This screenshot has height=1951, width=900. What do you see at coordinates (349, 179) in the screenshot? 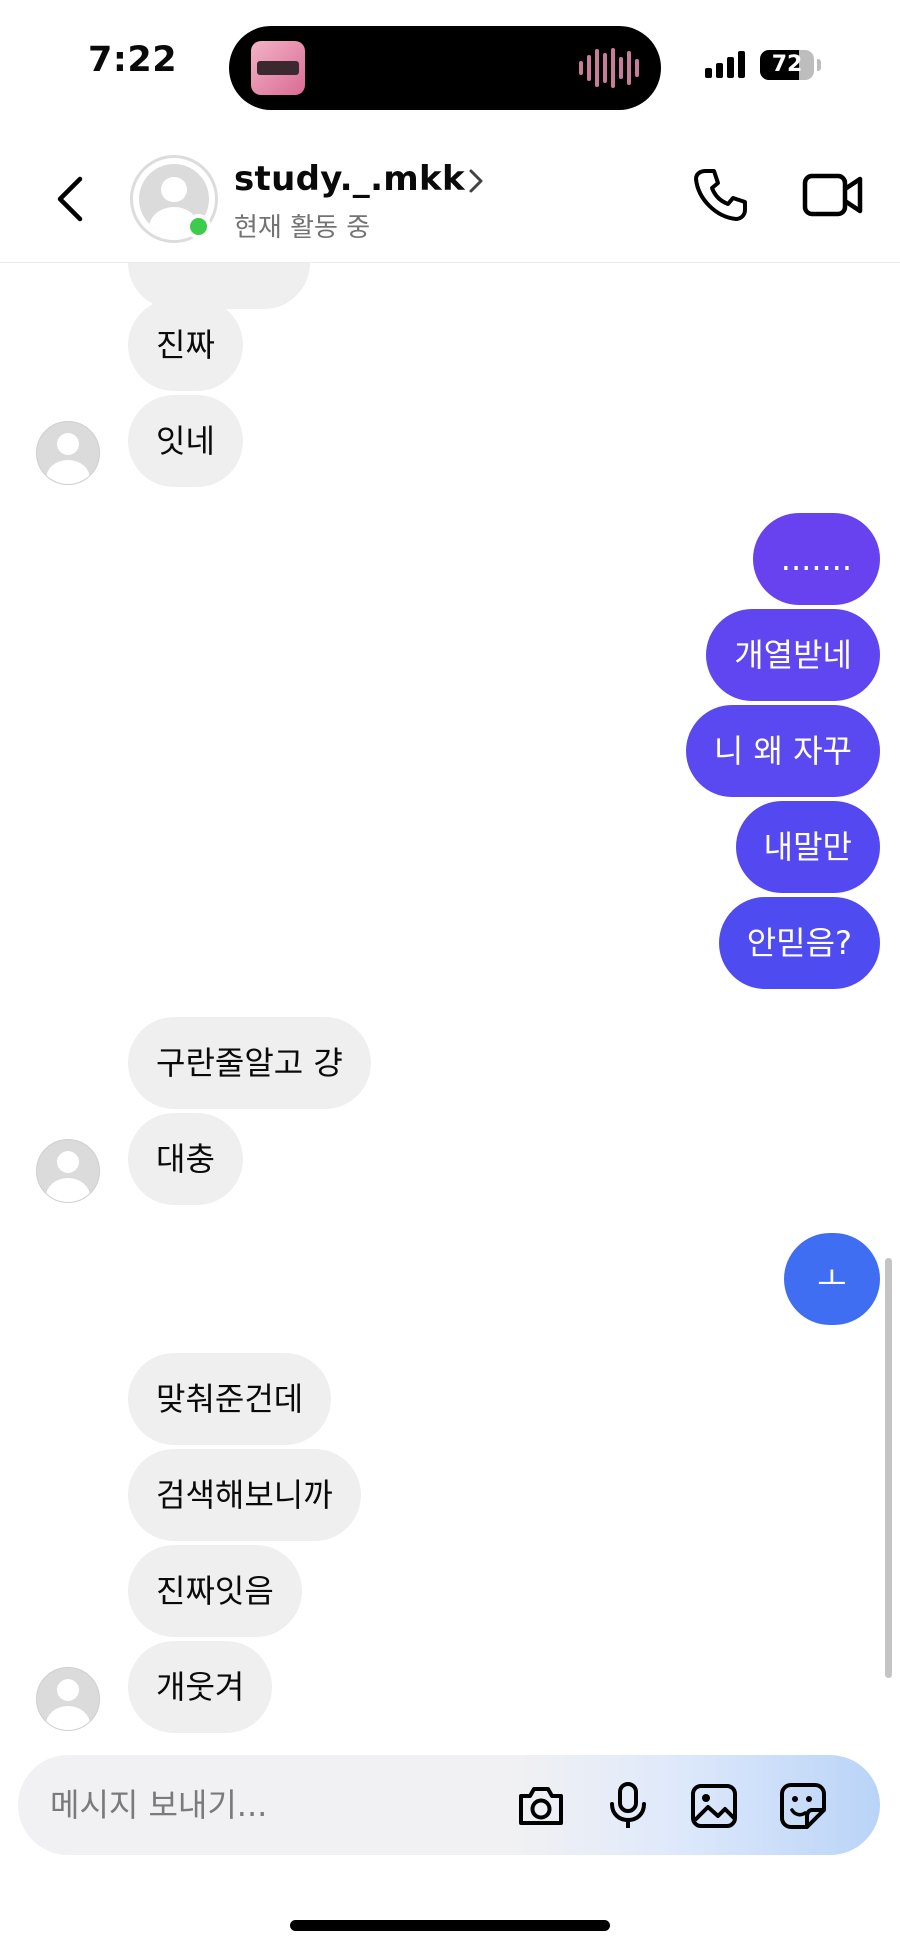
I see `contact-name: study._.mkk` at bounding box center [349, 179].